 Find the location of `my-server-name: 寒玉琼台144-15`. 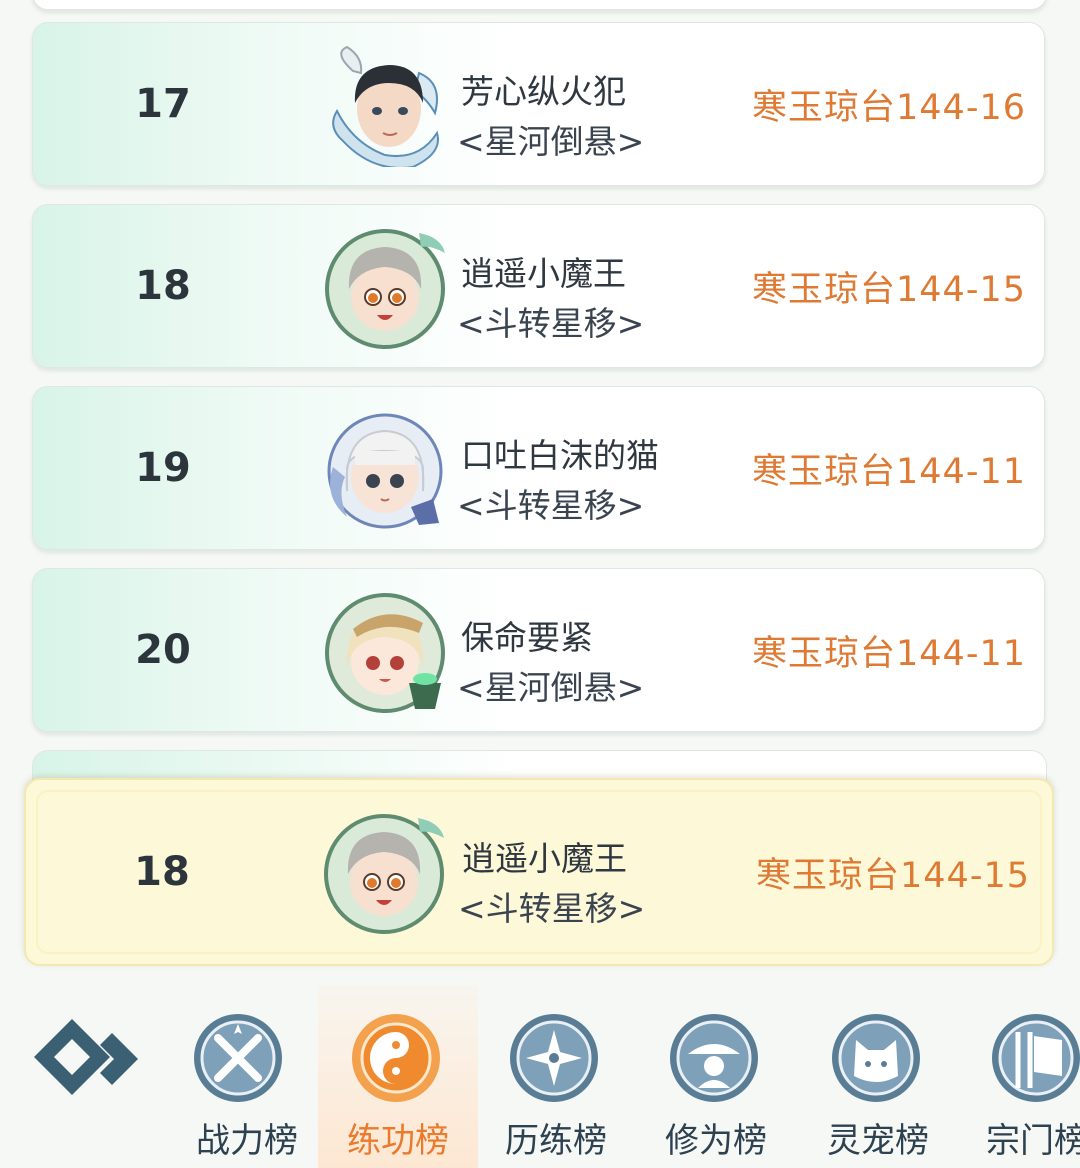

my-server-name: 寒玉琼台144-15 is located at coordinates (893, 875).